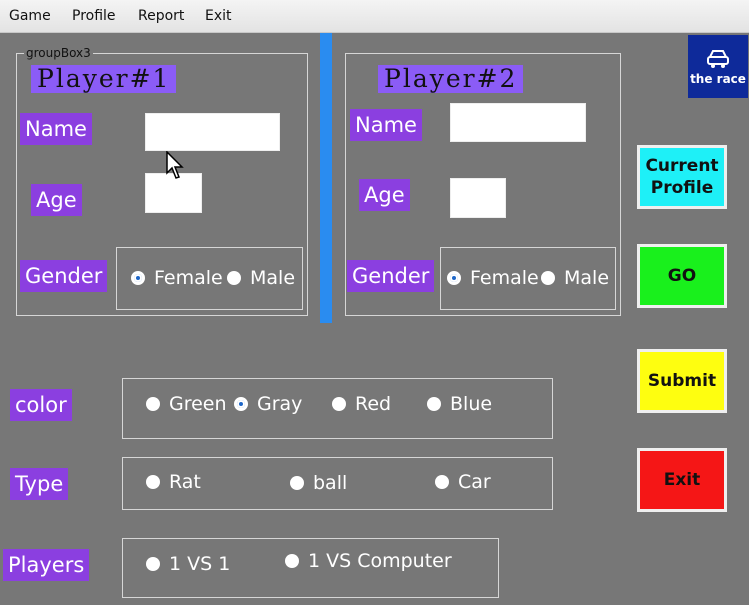  What do you see at coordinates (218, 16) in the screenshot?
I see `menu-exit: Exit` at bounding box center [218, 16].